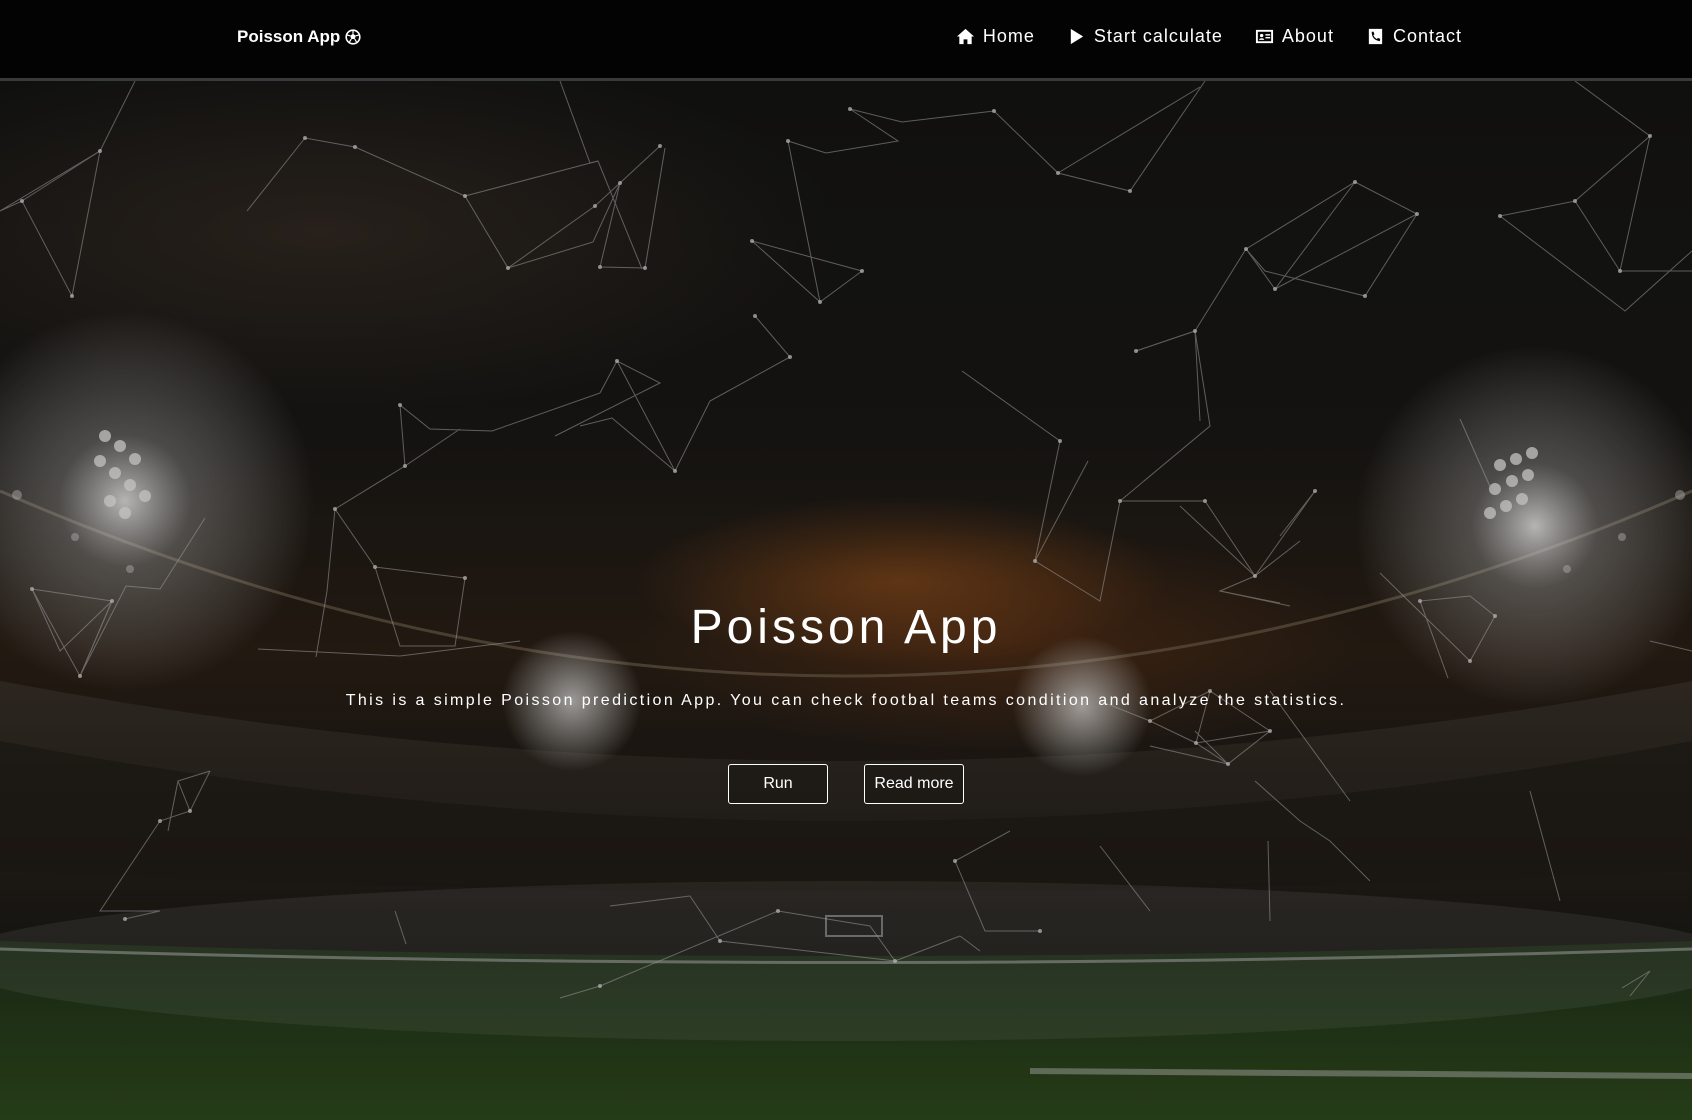 The width and height of the screenshot is (1692, 1120). What do you see at coordinates (1158, 36) in the screenshot?
I see `nav-start-calculate-label: Start calculate` at bounding box center [1158, 36].